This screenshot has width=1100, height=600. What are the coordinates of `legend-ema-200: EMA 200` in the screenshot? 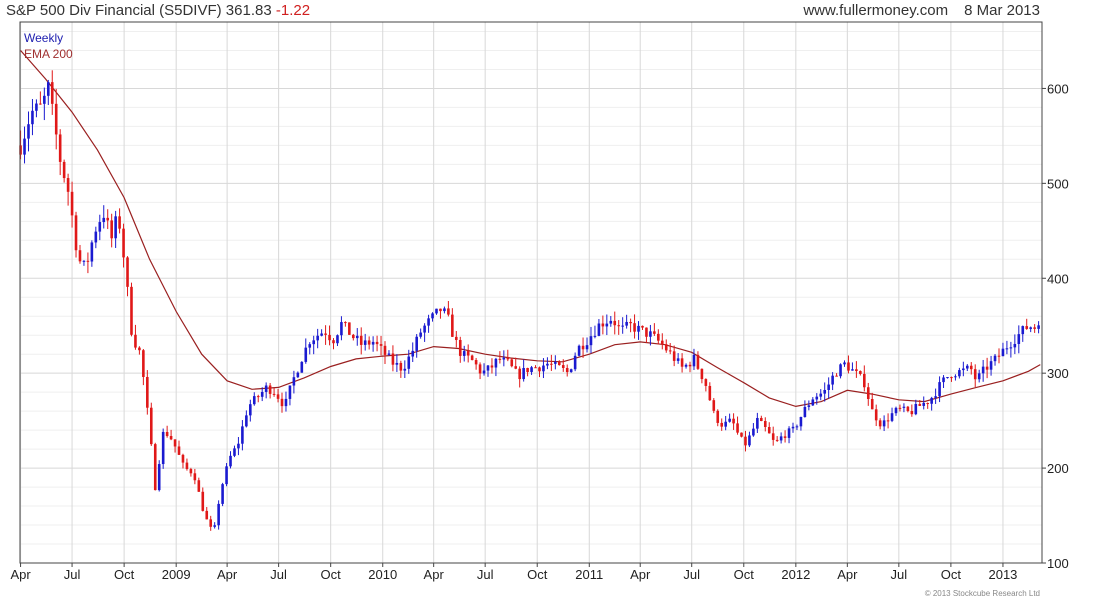 It's located at (48, 54).